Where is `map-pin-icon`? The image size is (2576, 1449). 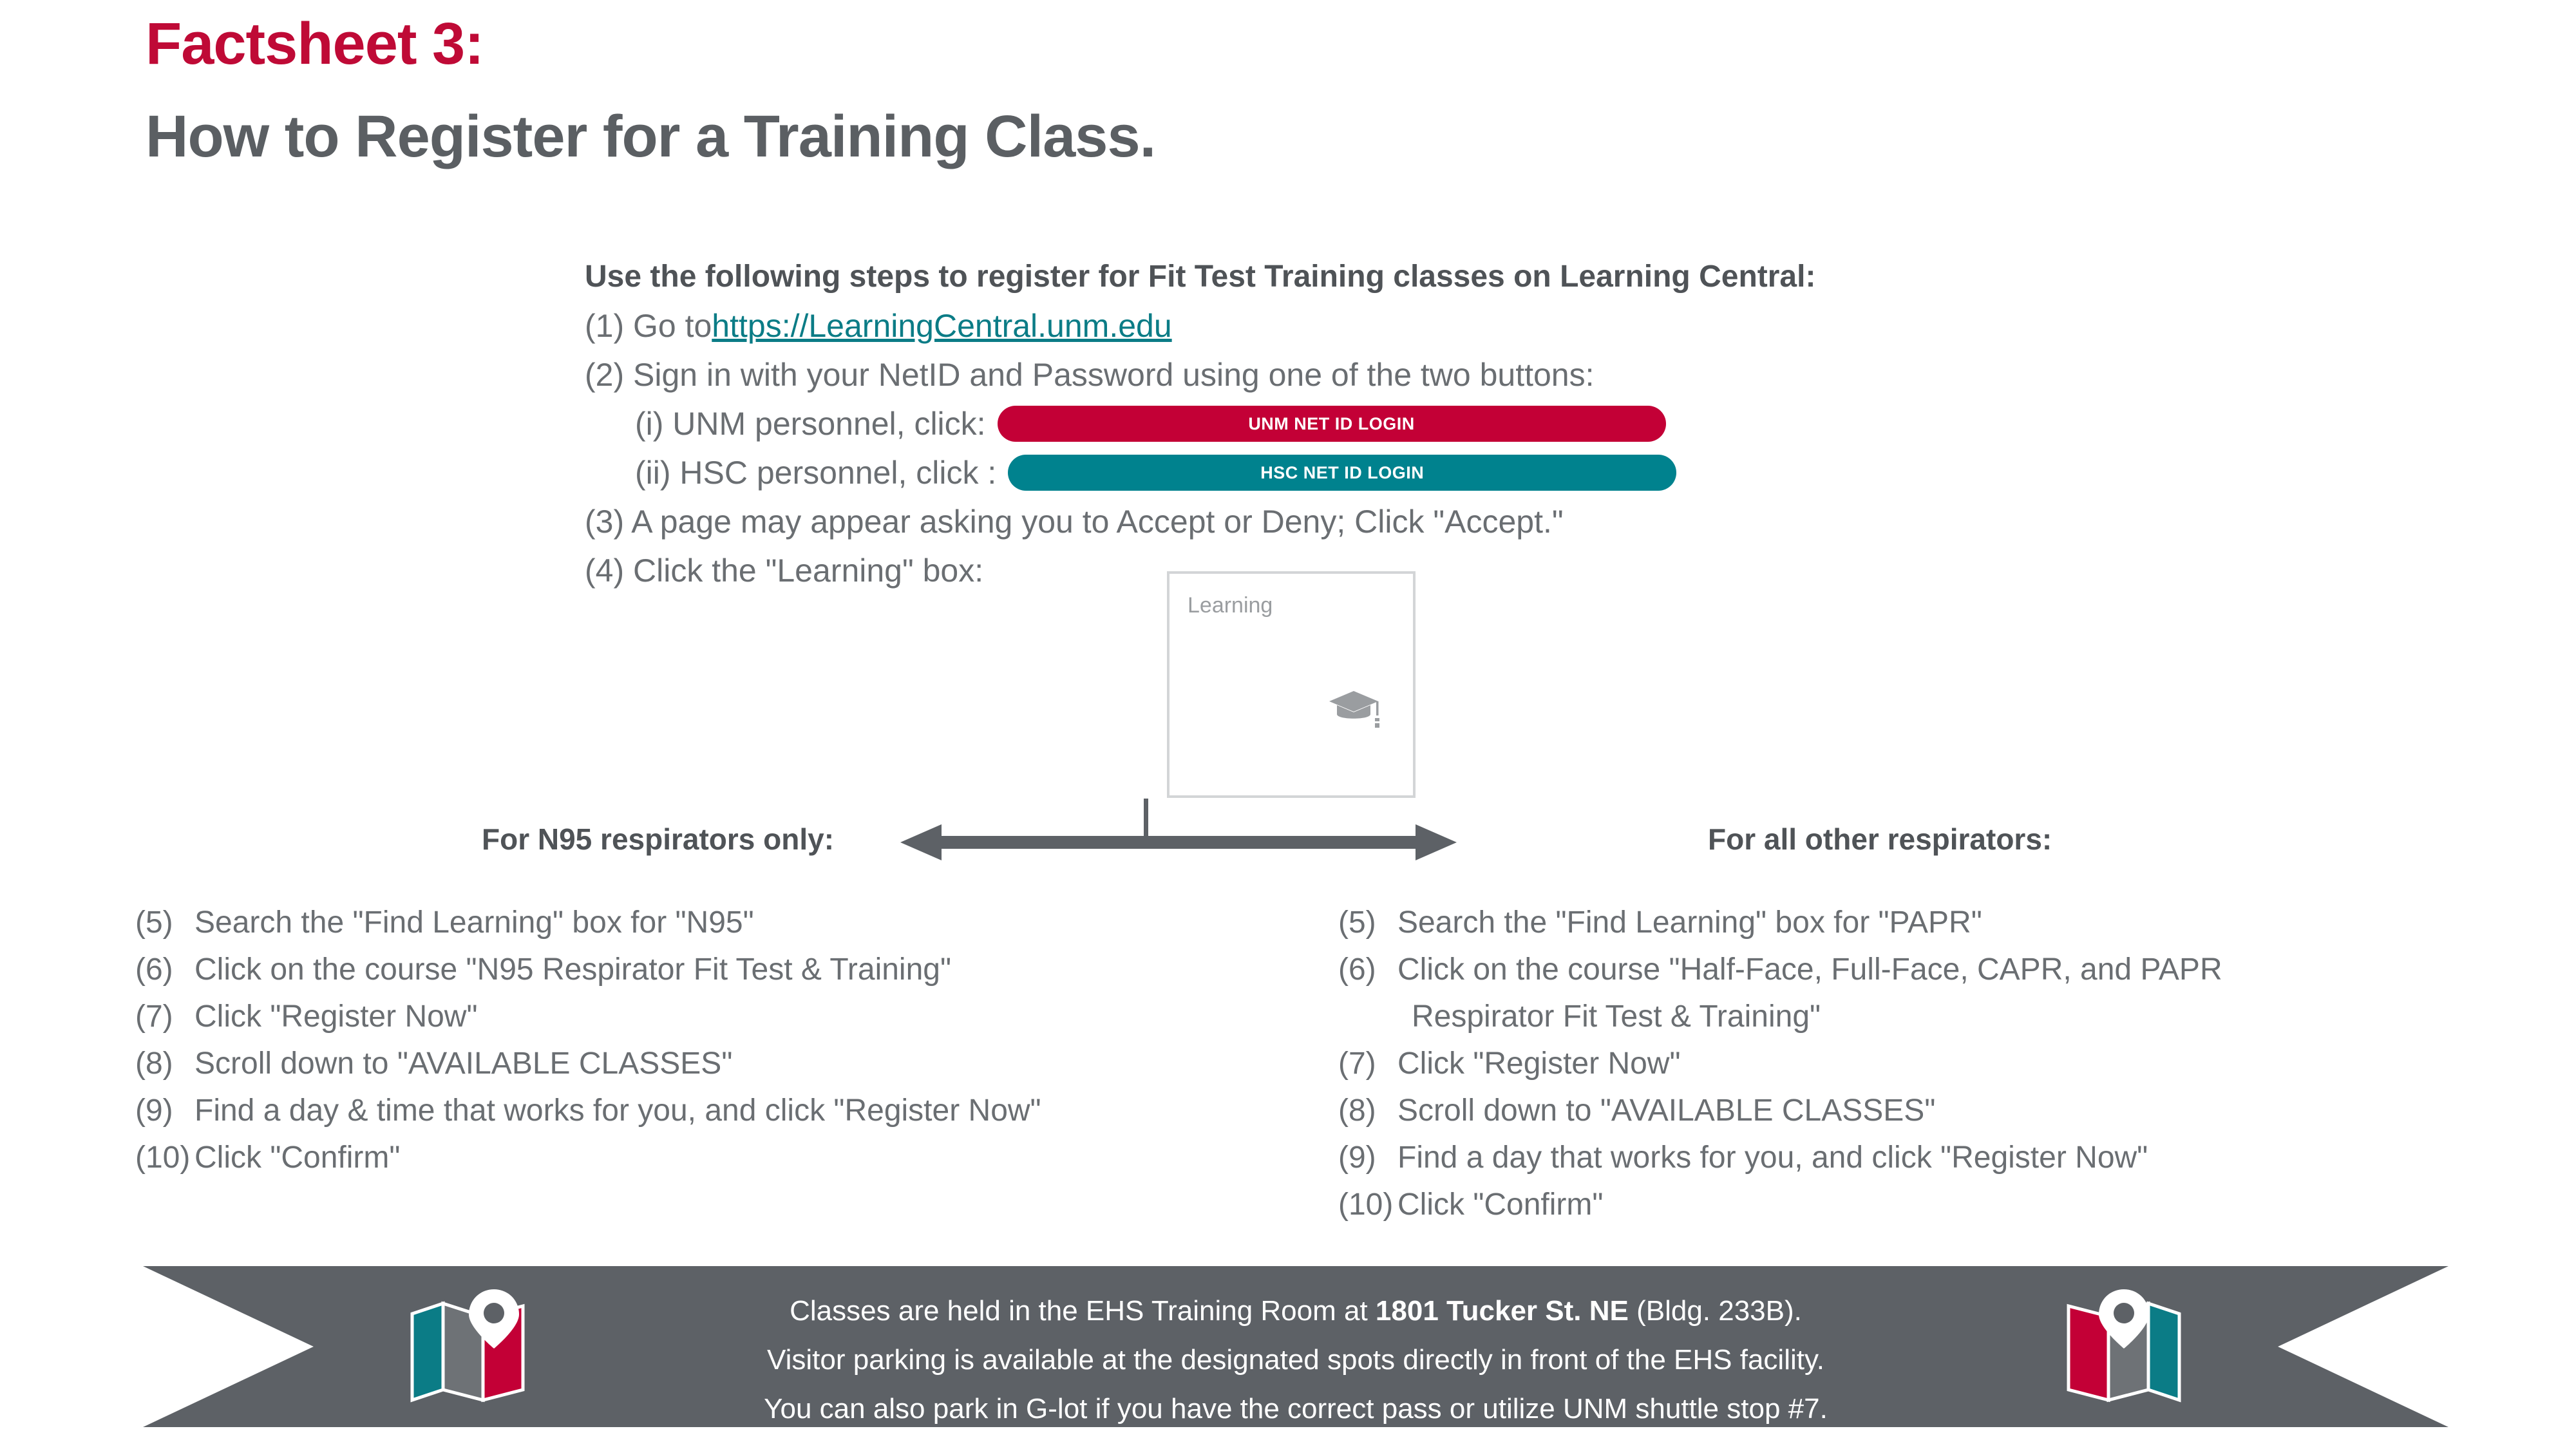 map-pin-icon is located at coordinates (2124, 1346).